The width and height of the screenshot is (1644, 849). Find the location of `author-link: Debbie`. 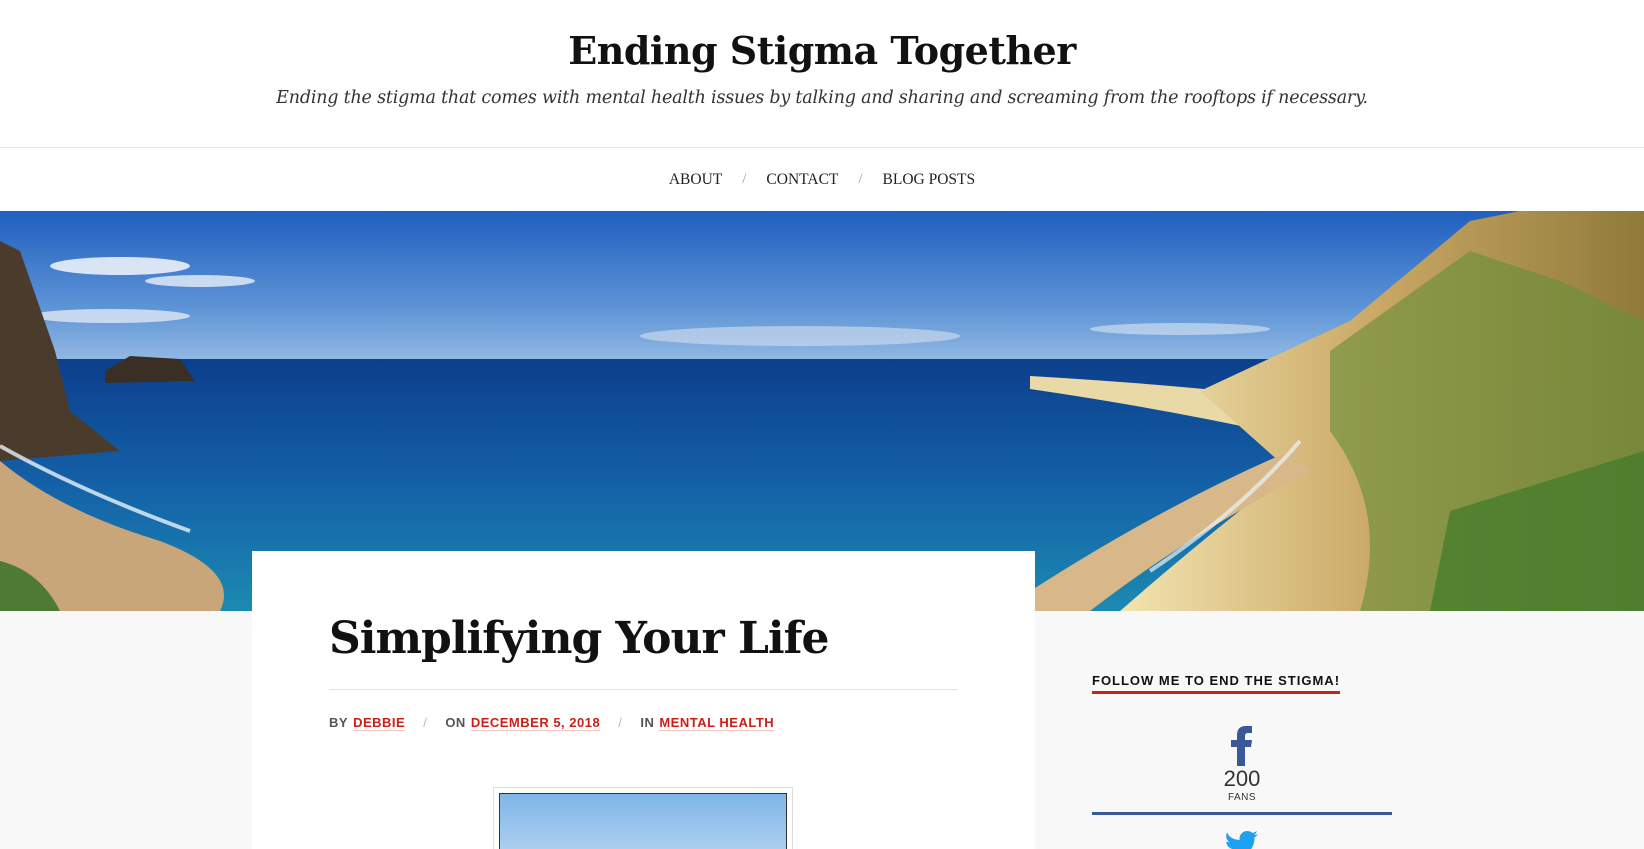

author-link: Debbie is located at coordinates (379, 723).